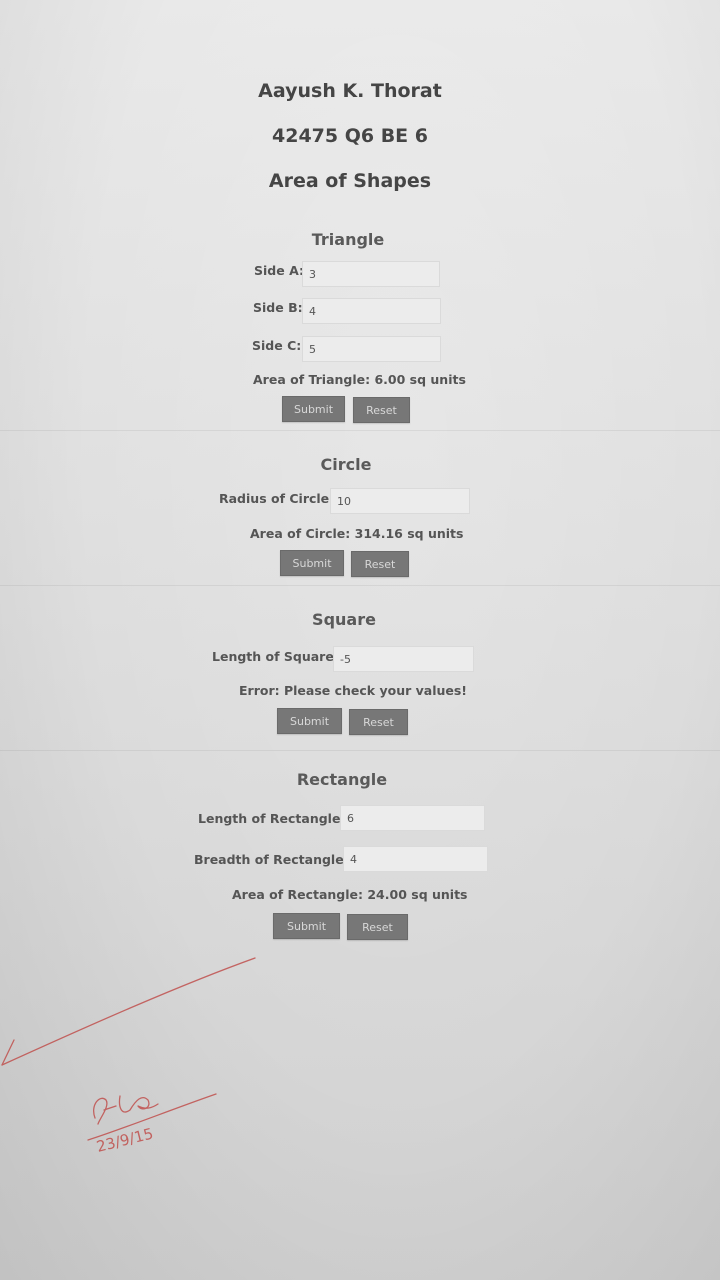 This screenshot has width=720, height=1280. I want to click on pen-check-stroke, so click(128, 1011).